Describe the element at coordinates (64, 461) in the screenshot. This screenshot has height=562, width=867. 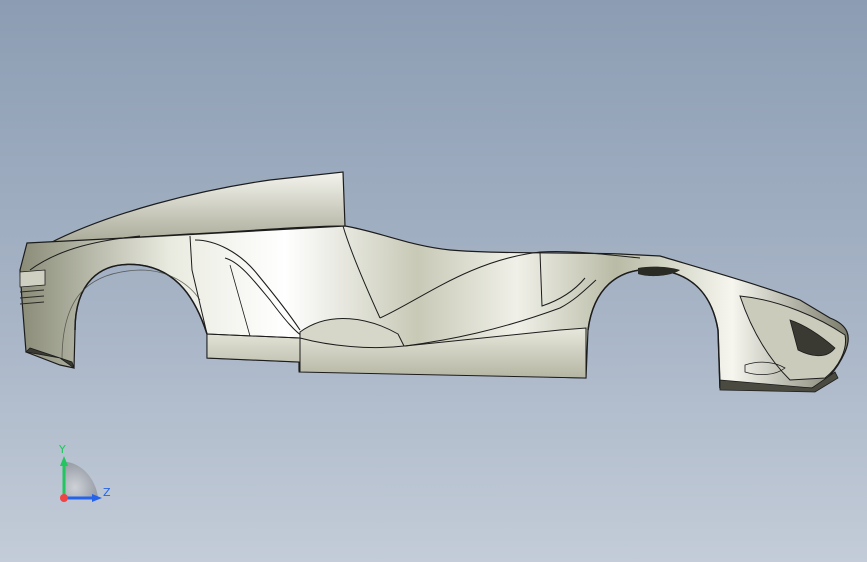
I see `y-axis-arrow` at that location.